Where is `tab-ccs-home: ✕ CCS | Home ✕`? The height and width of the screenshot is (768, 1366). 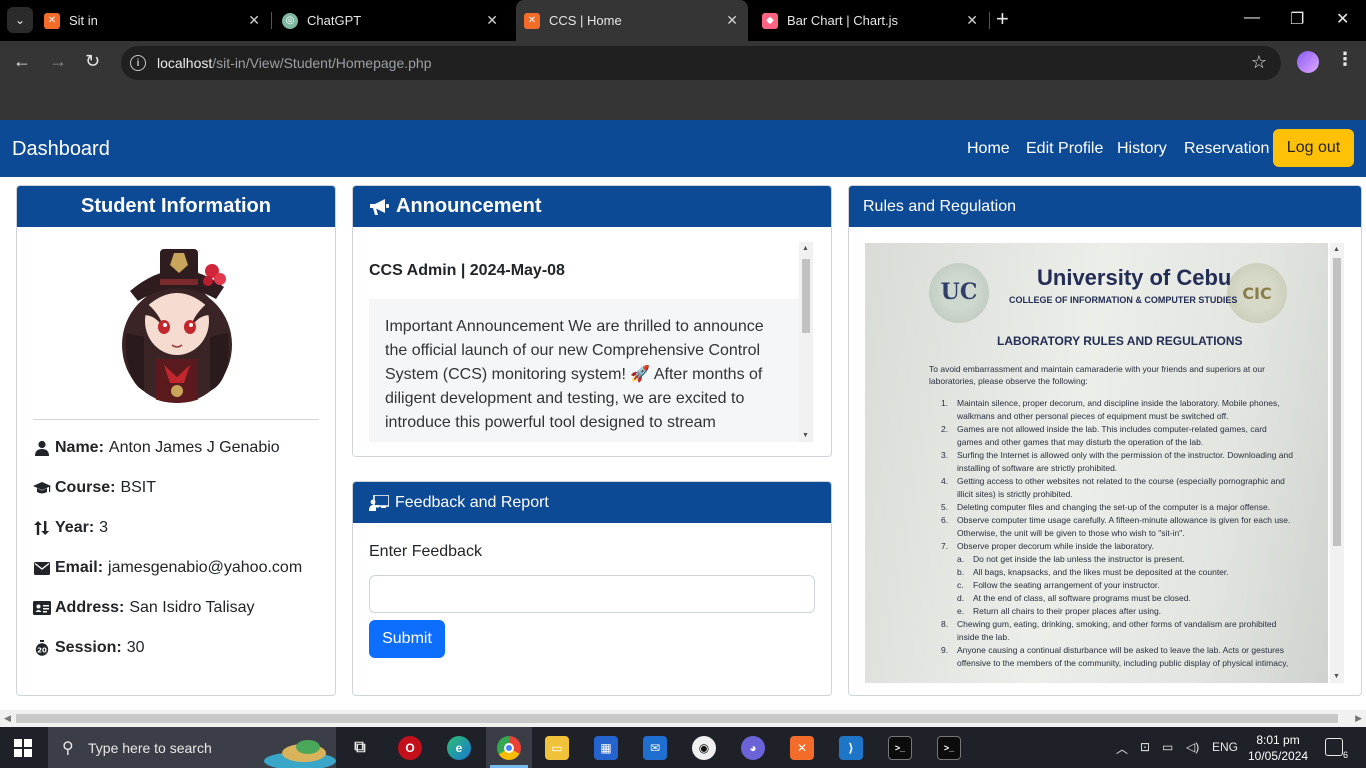 tab-ccs-home: ✕ CCS | Home ✕ is located at coordinates (632, 20).